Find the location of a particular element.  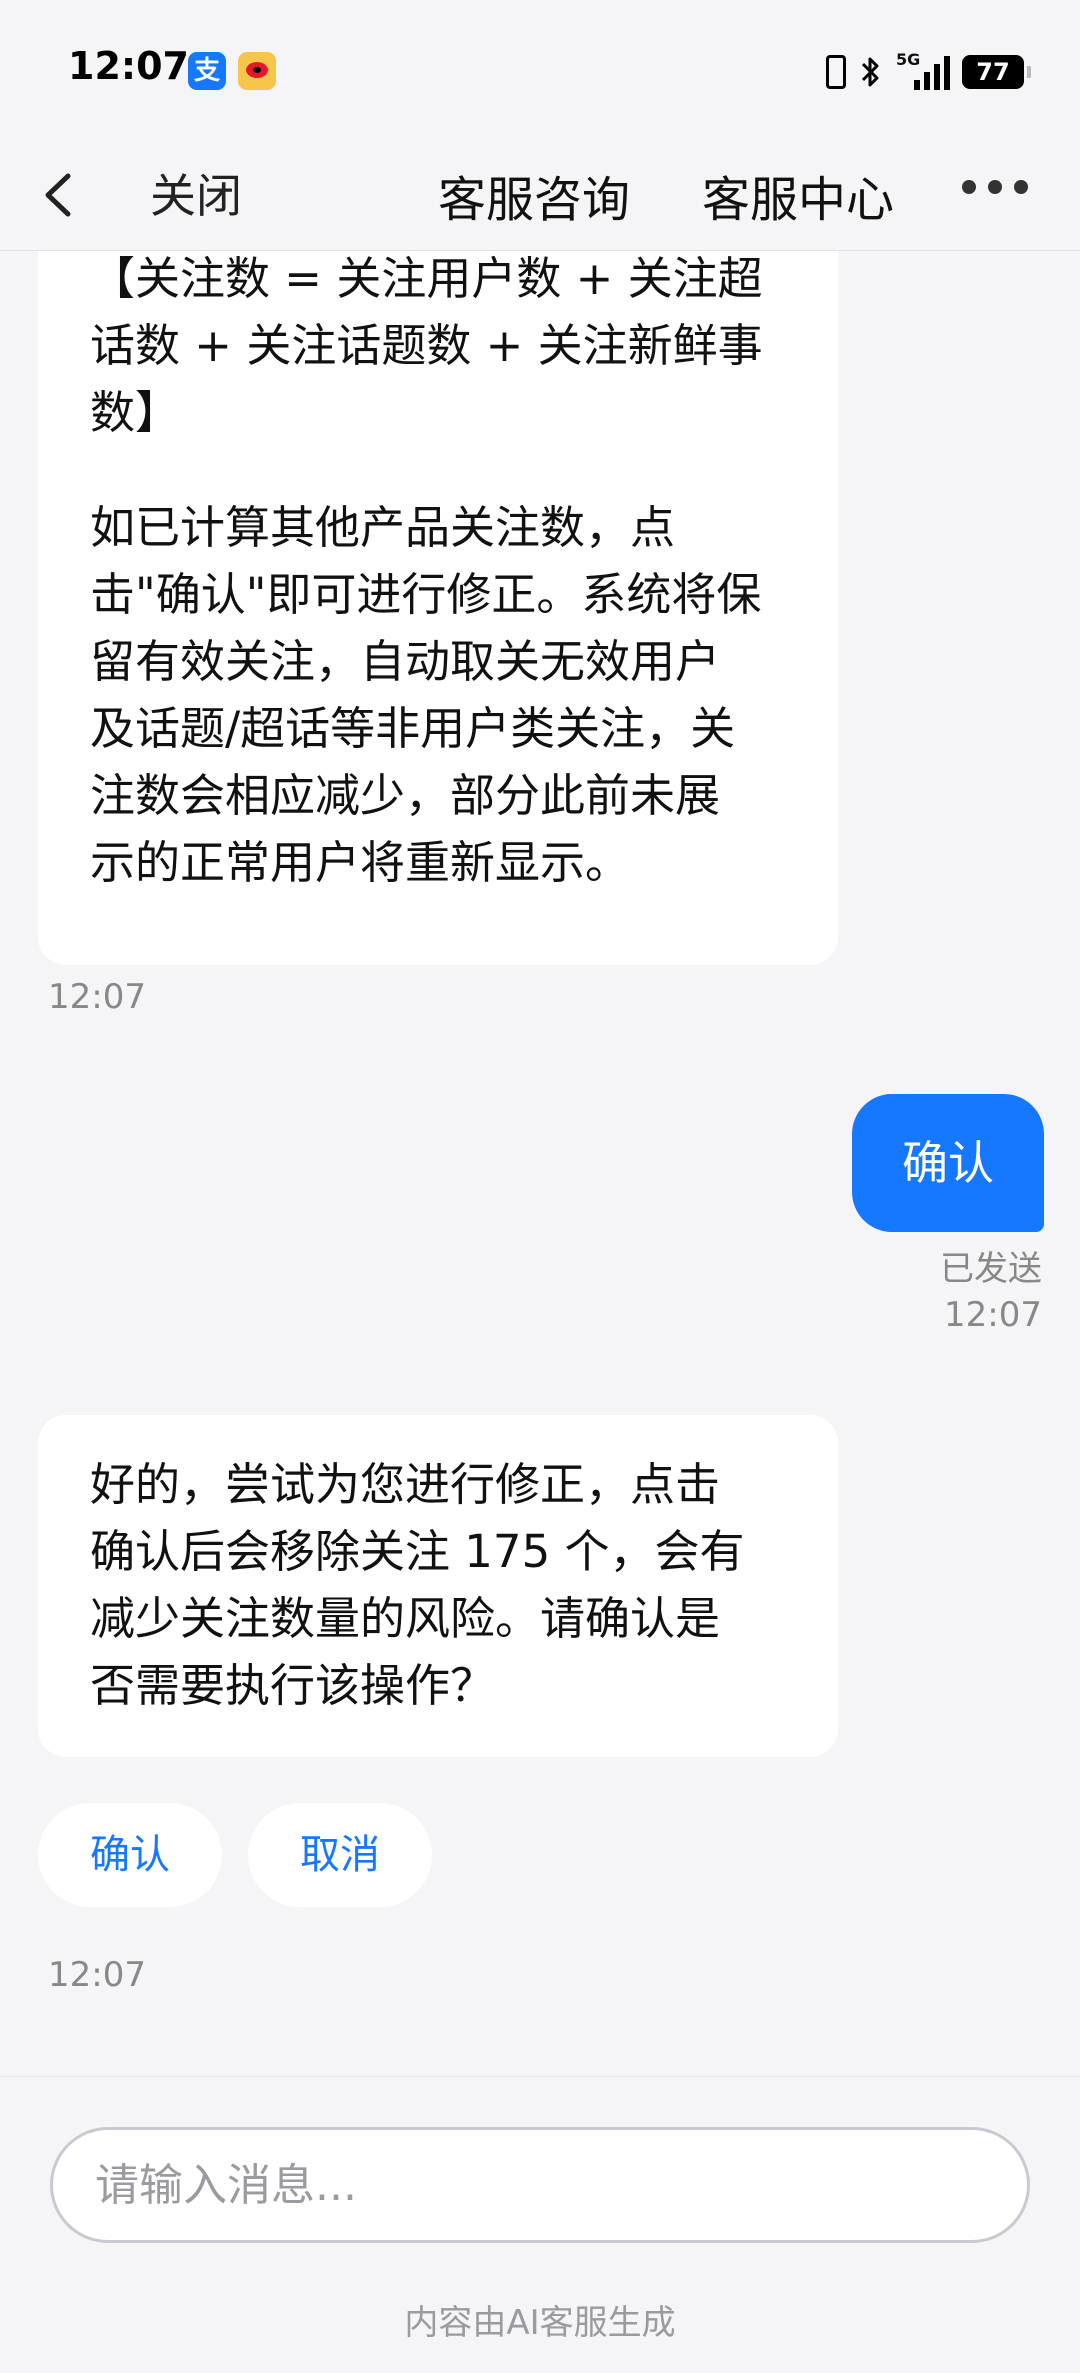

signal-icon: 5G is located at coordinates (923, 70).